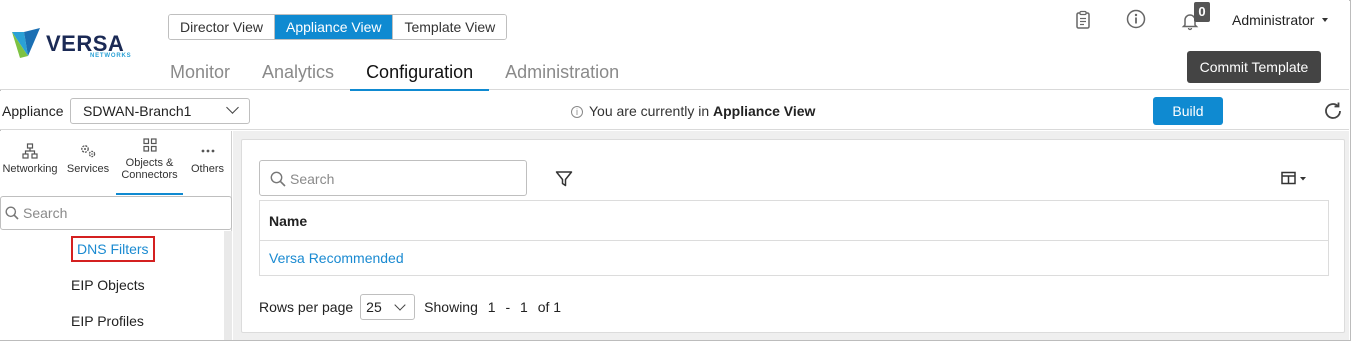  What do you see at coordinates (228, 285) in the screenshot?
I see `left-scrollbar` at bounding box center [228, 285].